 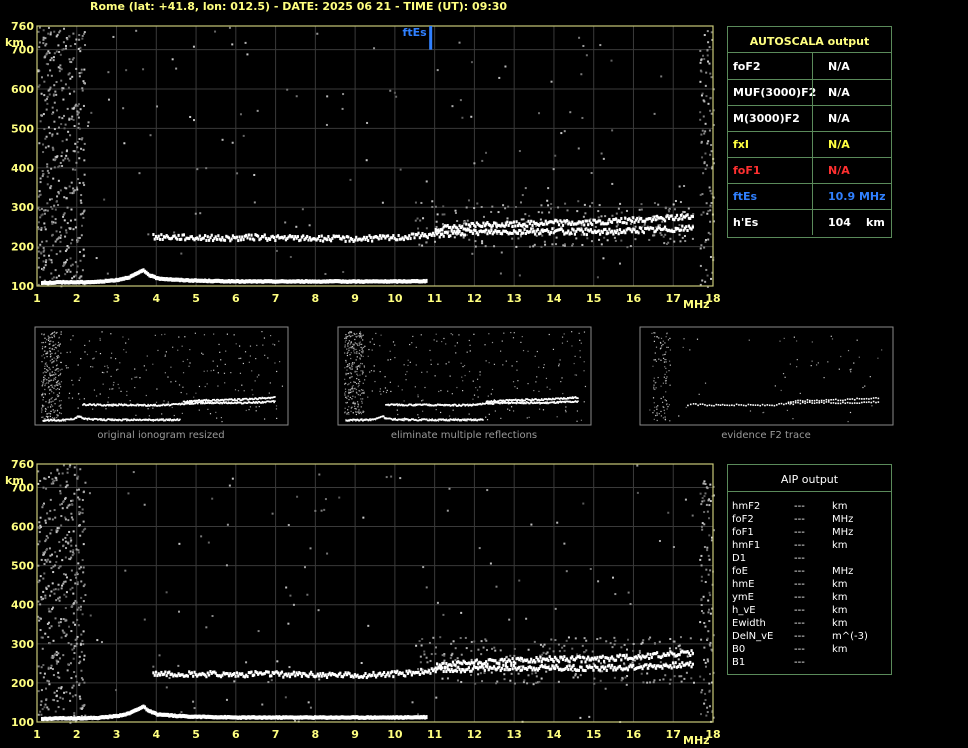 What do you see at coordinates (747, 66) in the screenshot?
I see `autoscala-label: foF2` at bounding box center [747, 66].